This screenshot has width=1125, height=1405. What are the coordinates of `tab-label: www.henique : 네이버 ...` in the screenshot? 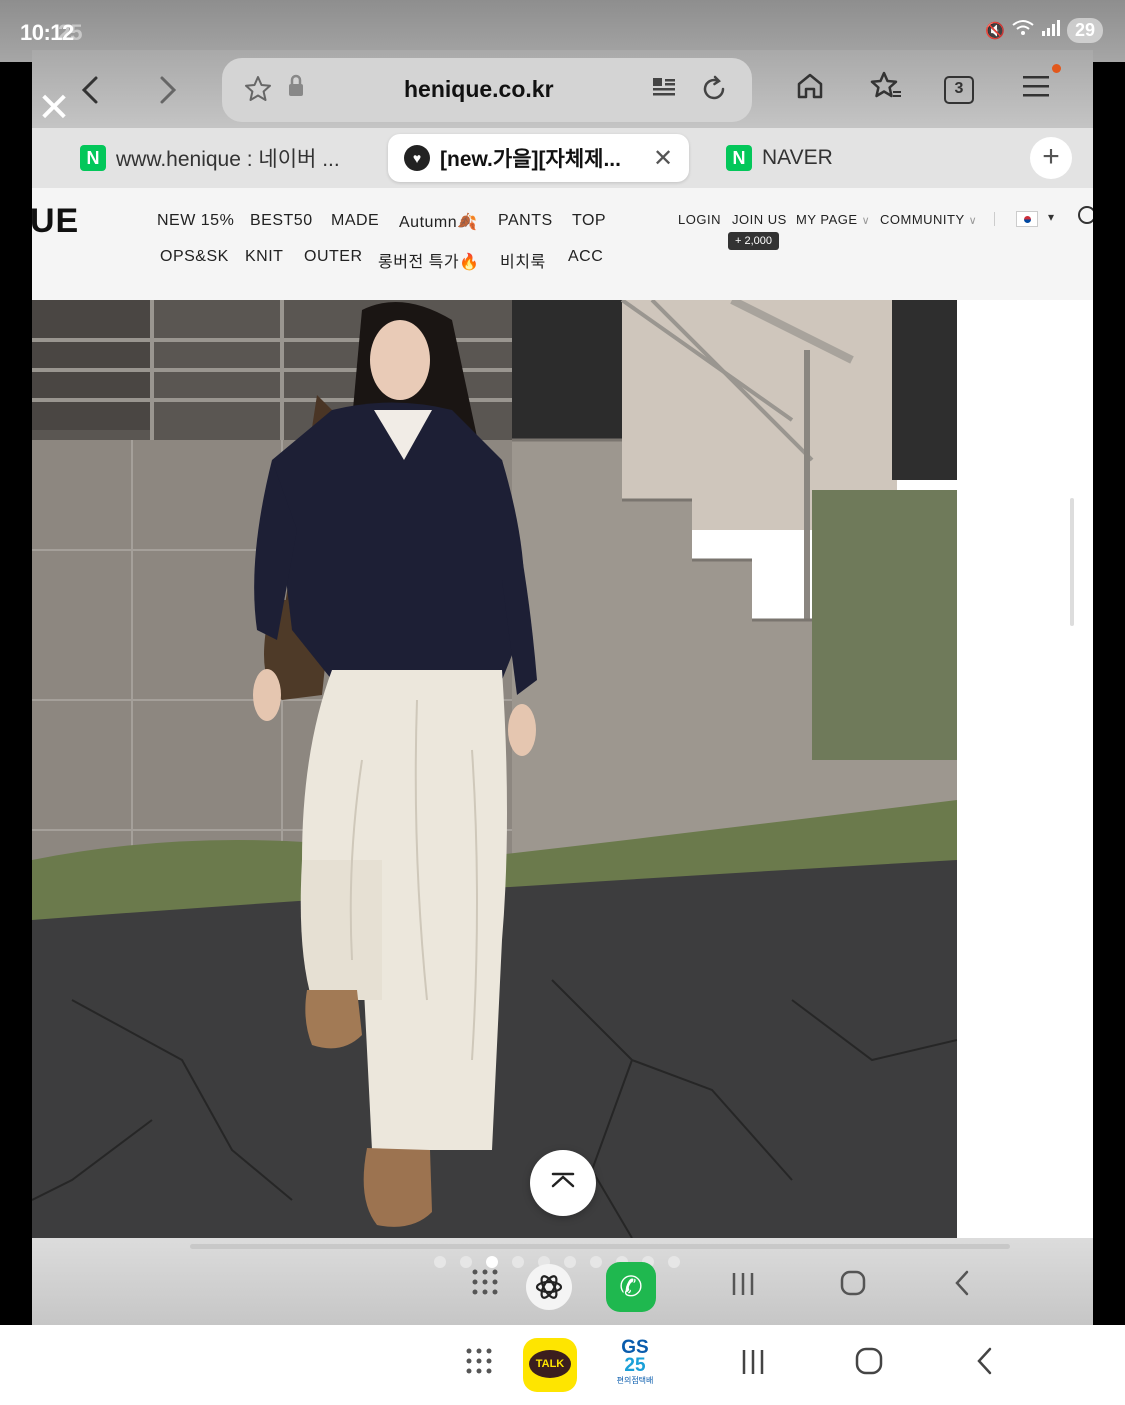 It's located at (228, 159).